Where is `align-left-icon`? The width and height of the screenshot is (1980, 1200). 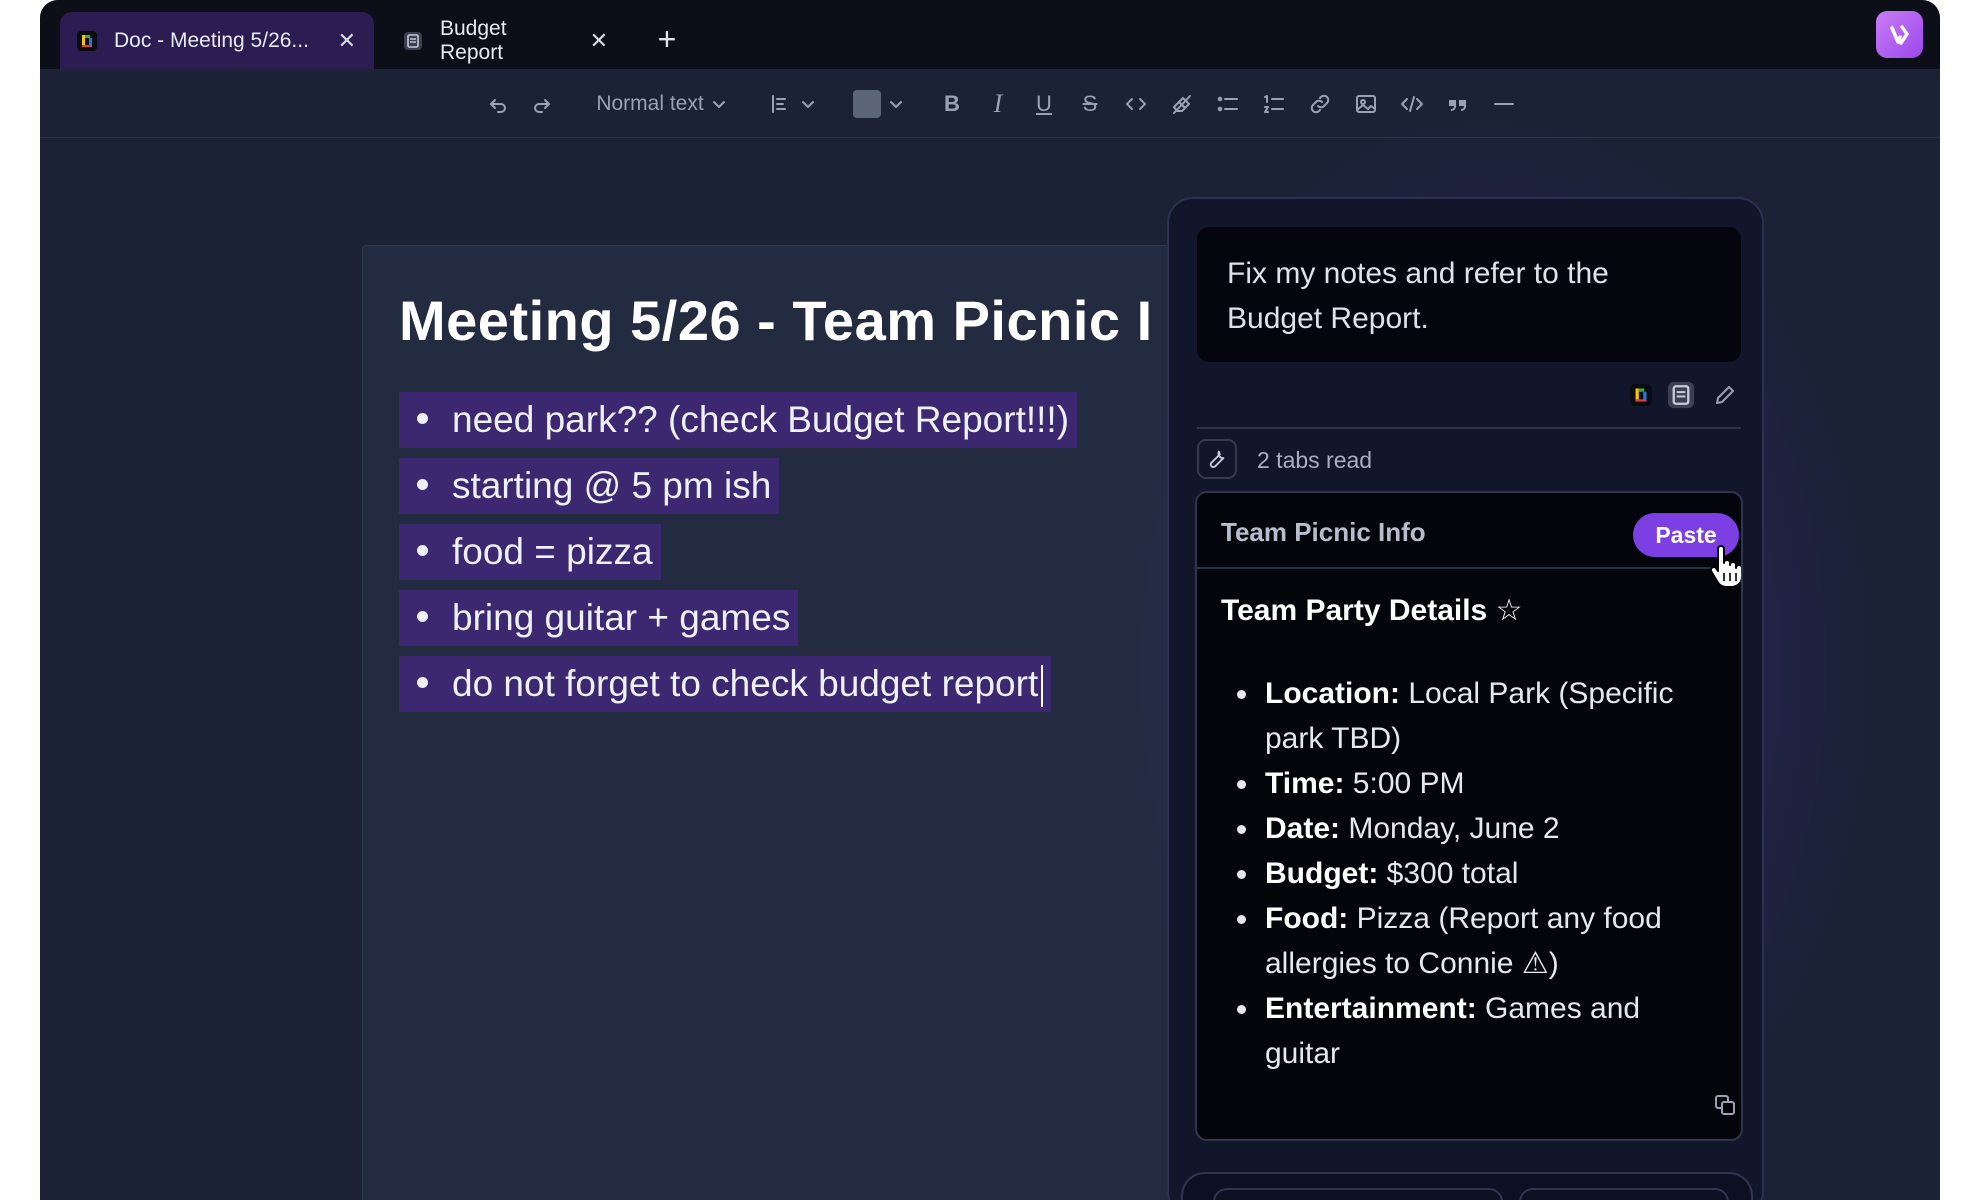 align-left-icon is located at coordinates (779, 103).